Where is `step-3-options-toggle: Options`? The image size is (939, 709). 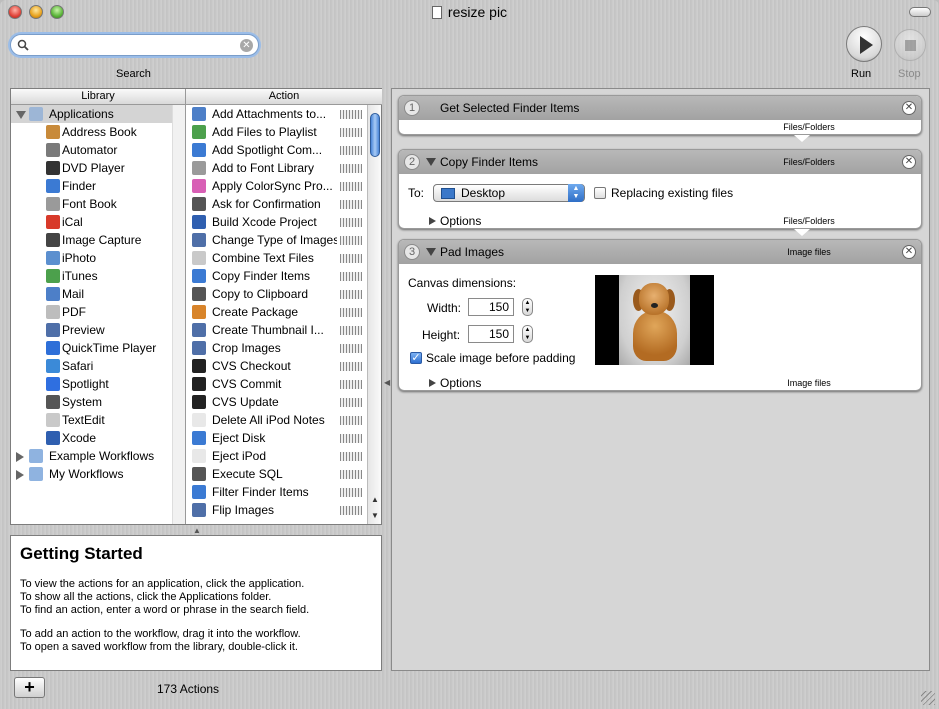 step-3-options-toggle: Options is located at coordinates (455, 383).